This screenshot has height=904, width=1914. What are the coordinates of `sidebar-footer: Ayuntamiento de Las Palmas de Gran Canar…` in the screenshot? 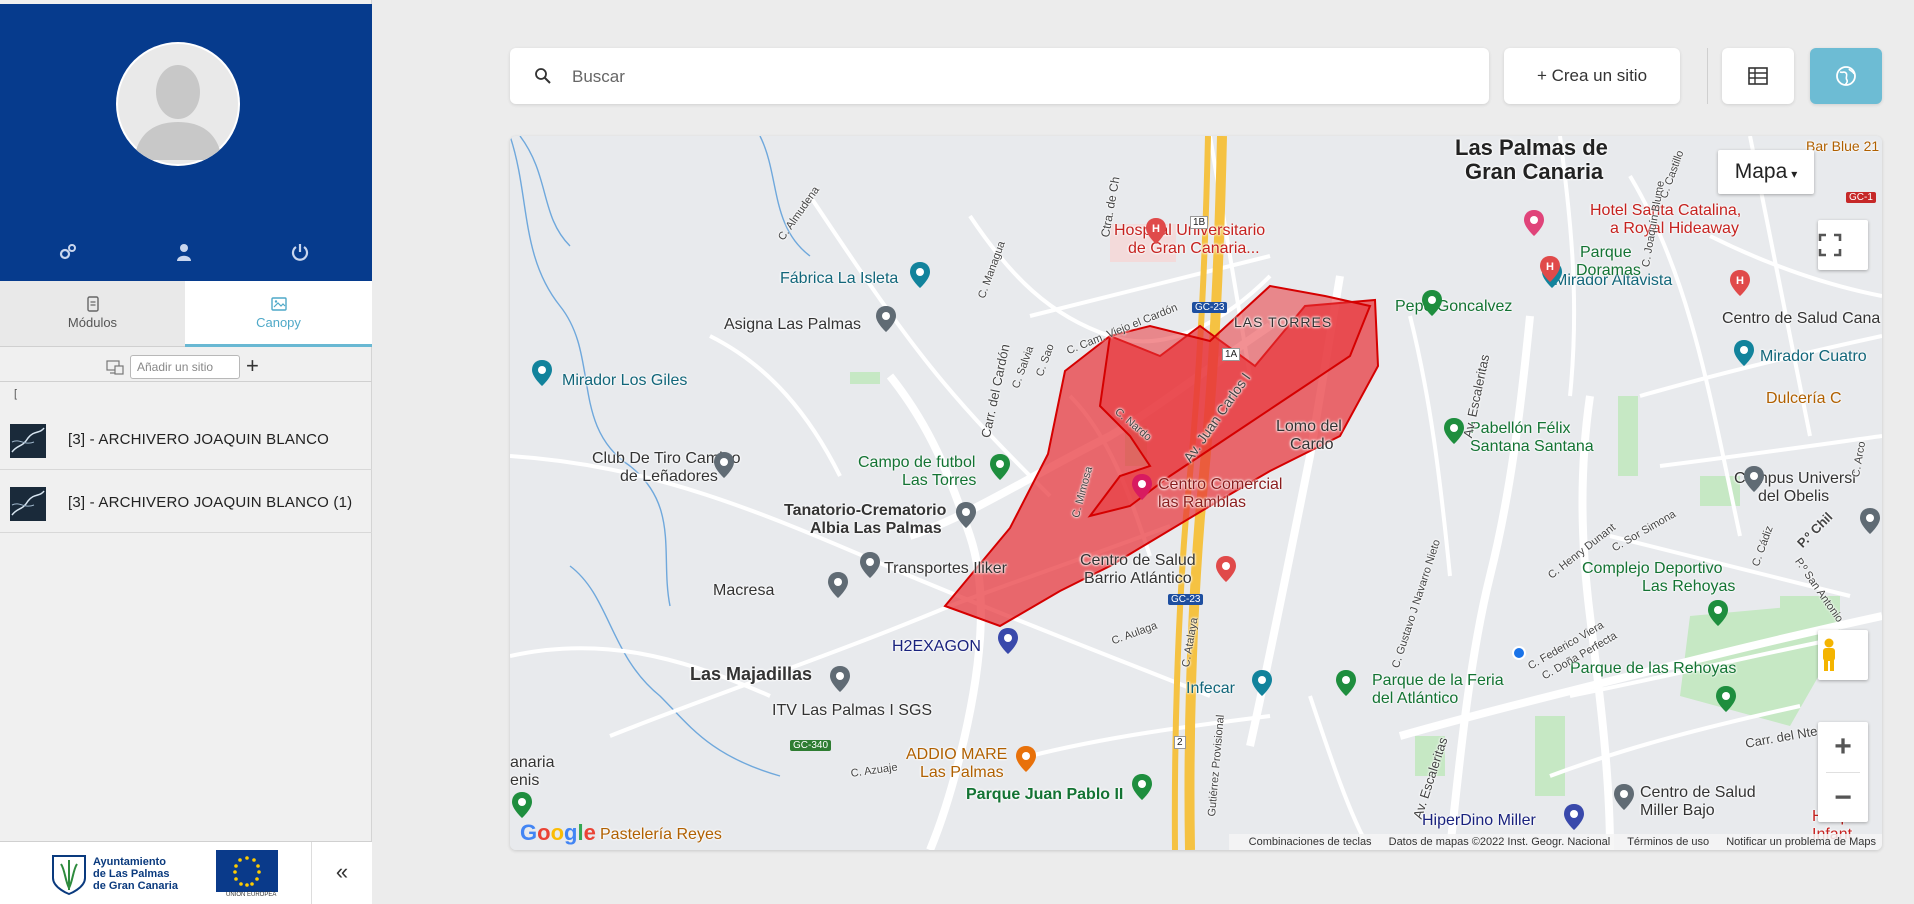 It's located at (186, 872).